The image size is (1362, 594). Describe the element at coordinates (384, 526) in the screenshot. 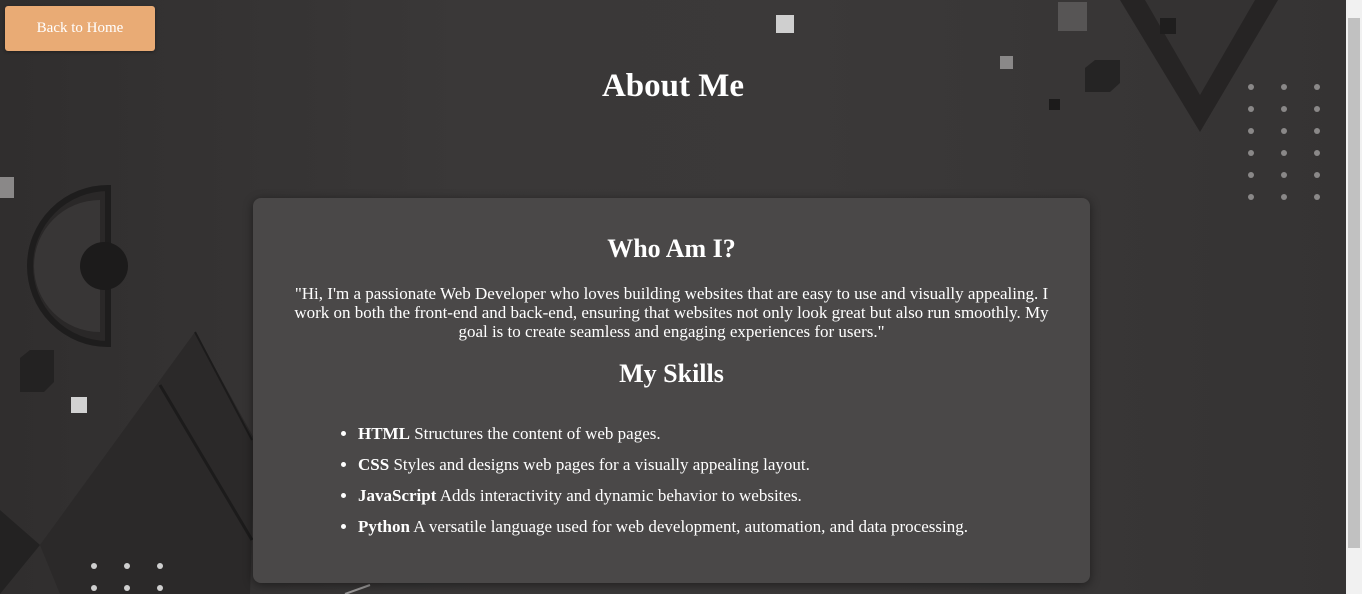

I see `skill-name: Python` at that location.